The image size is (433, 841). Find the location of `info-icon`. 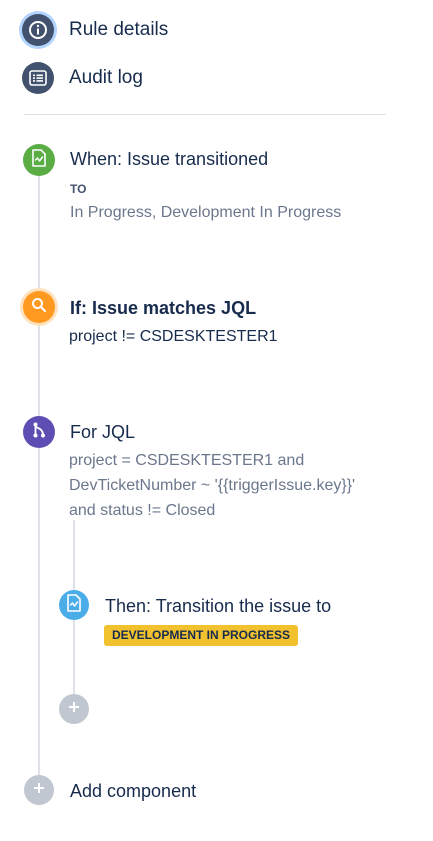

info-icon is located at coordinates (38, 30).